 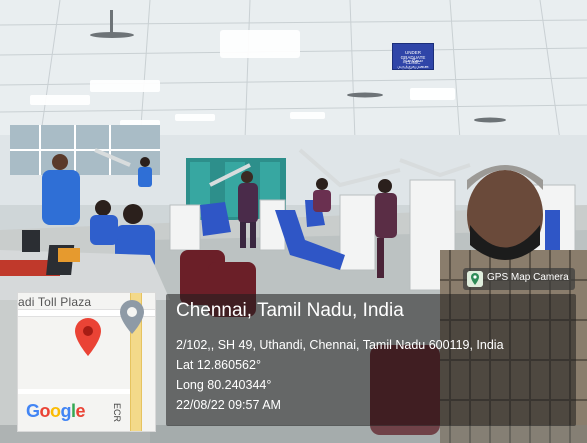 What do you see at coordinates (475, 279) in the screenshot?
I see `gps-map-camera-icon` at bounding box center [475, 279].